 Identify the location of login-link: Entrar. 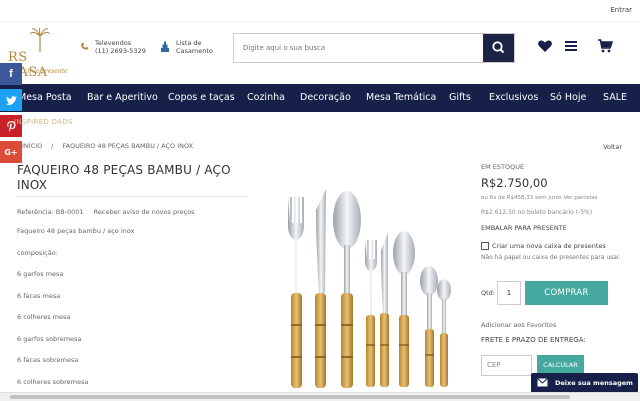
(621, 10).